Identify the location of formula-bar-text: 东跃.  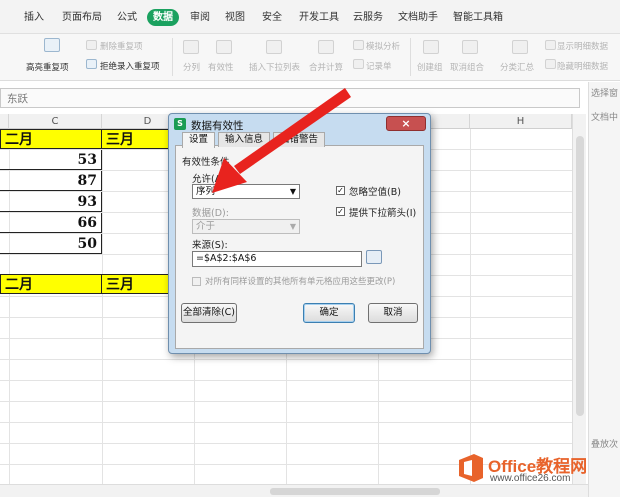
(17, 99).